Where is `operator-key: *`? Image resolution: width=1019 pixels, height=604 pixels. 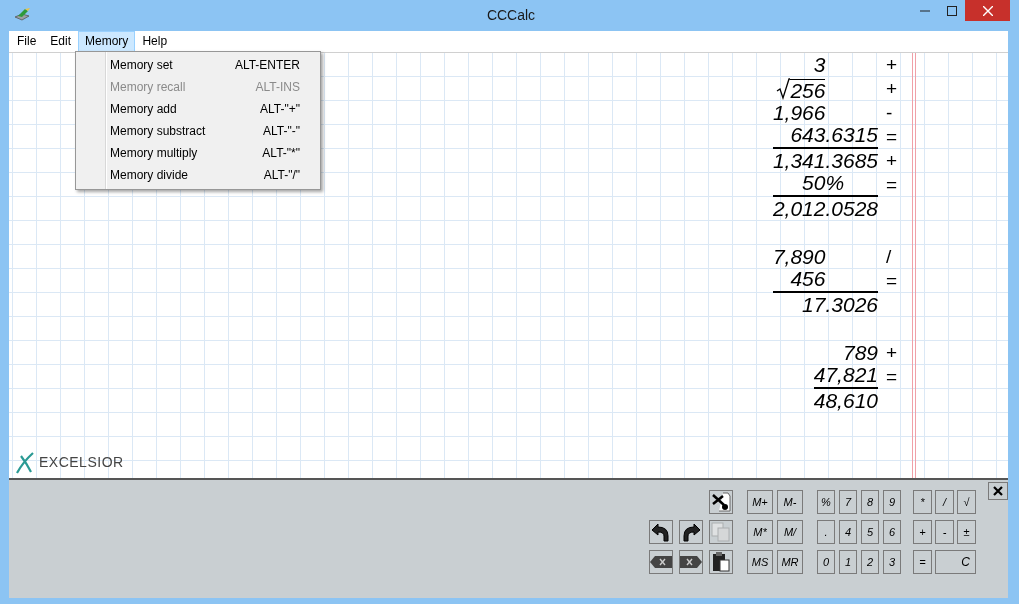 operator-key: * is located at coordinates (922, 502).